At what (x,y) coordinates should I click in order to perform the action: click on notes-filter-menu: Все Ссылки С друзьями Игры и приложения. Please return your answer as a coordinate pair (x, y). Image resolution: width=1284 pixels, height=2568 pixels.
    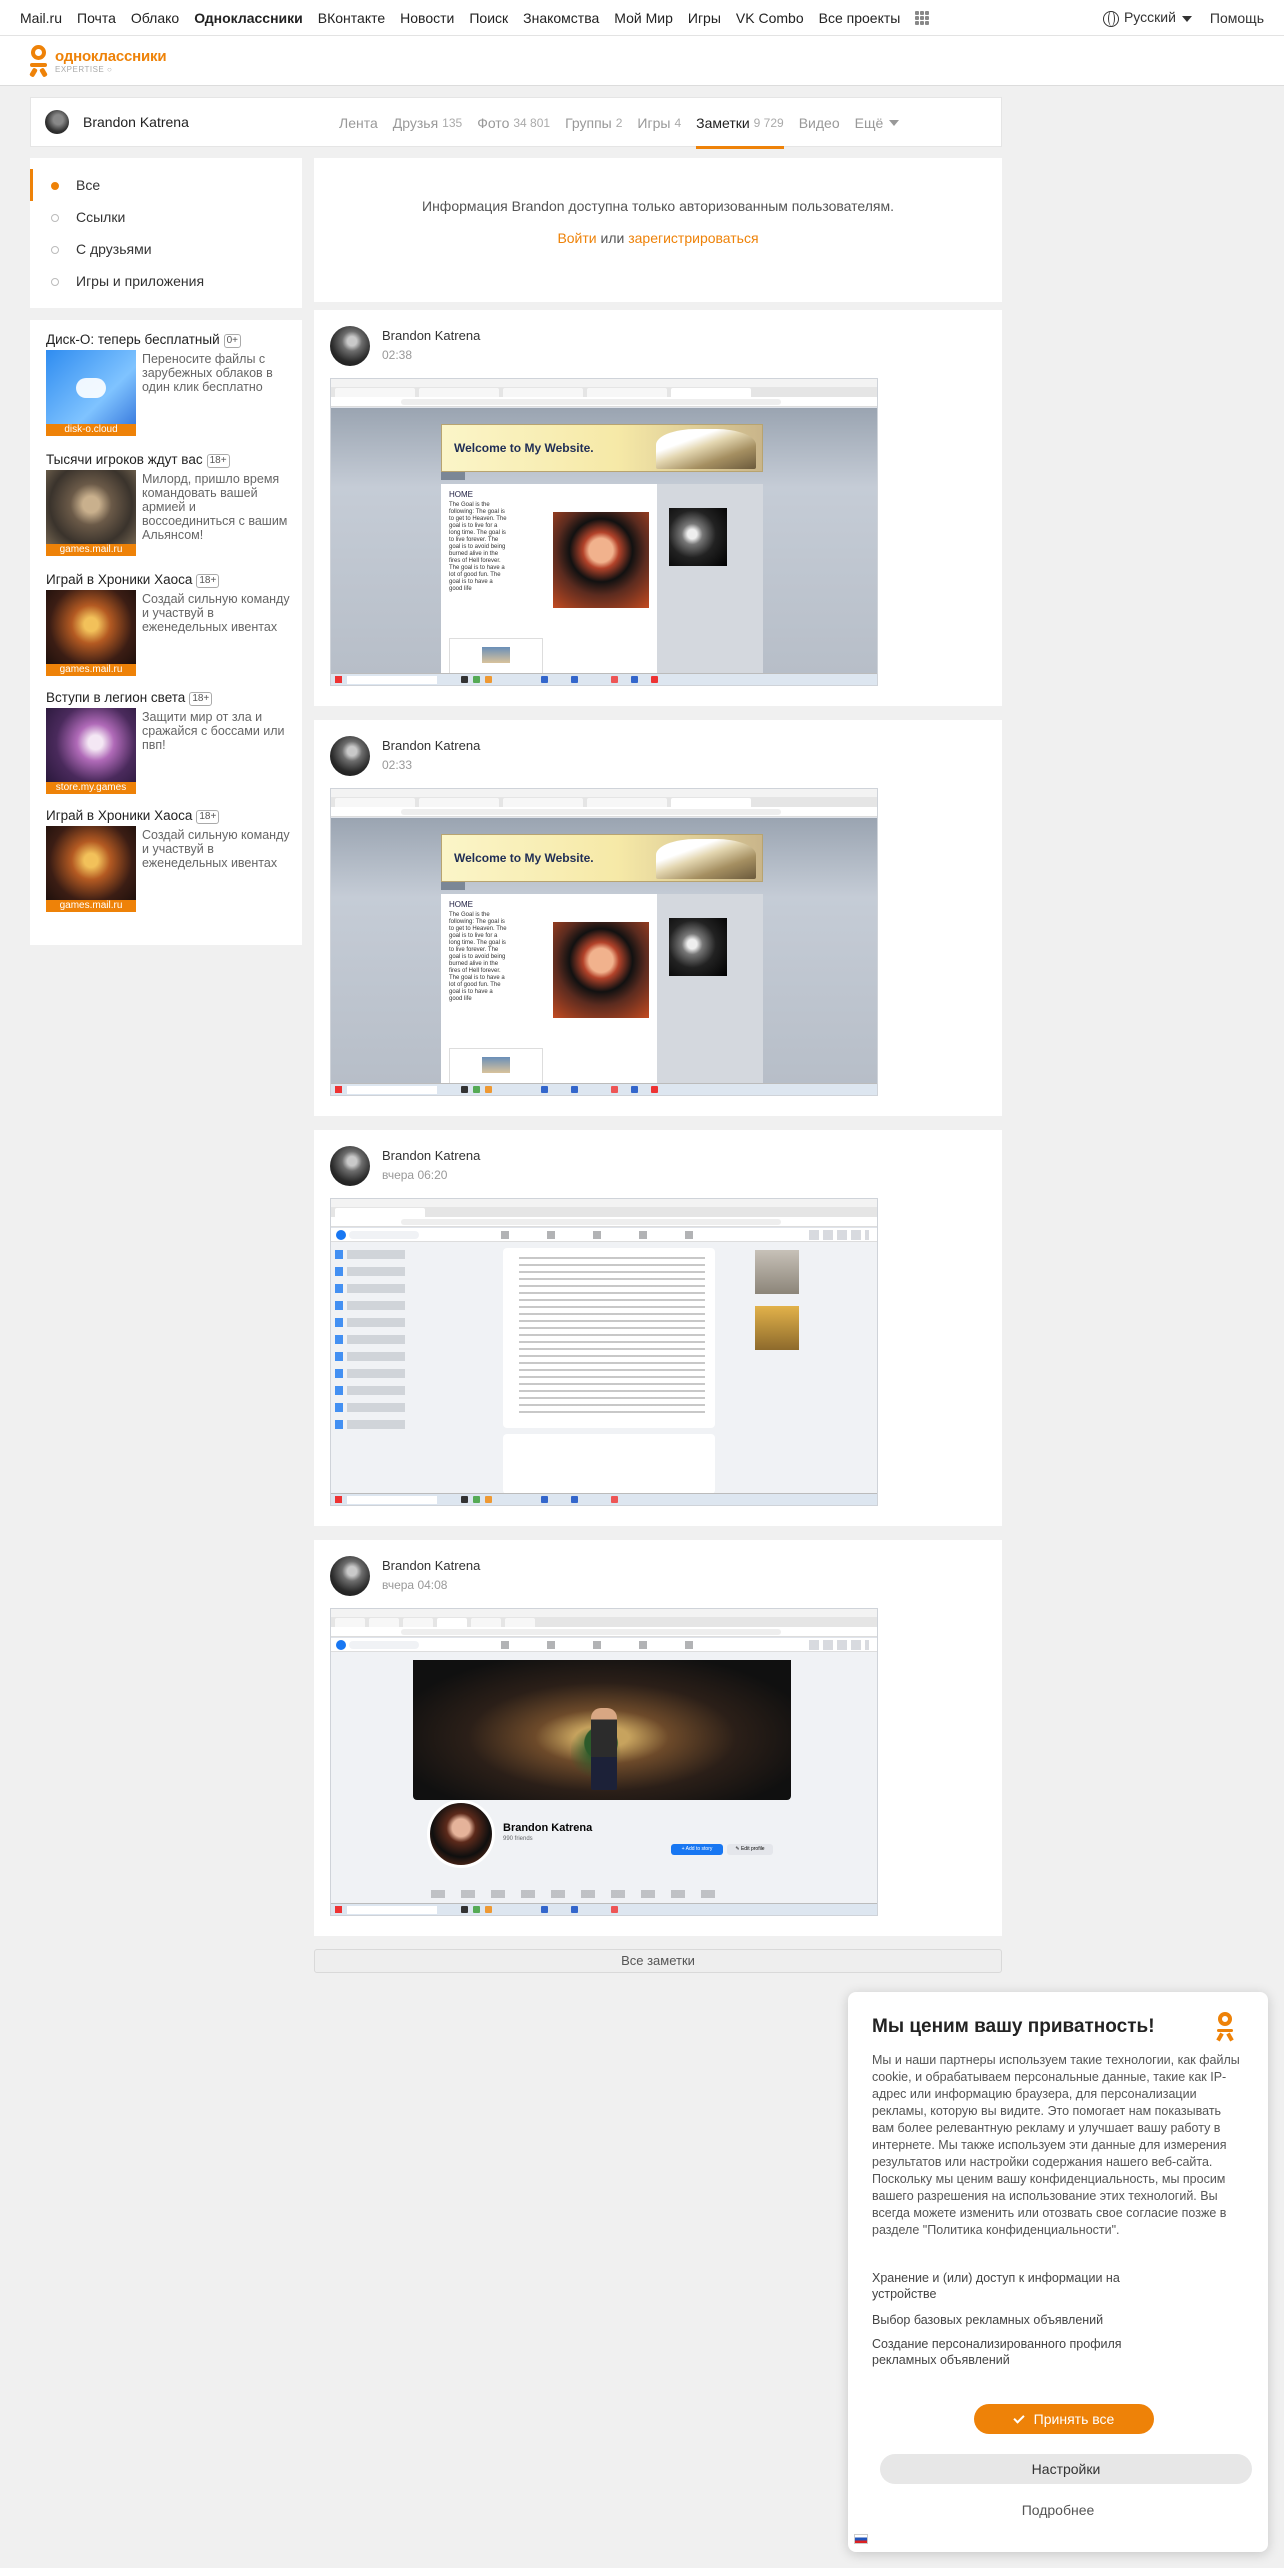
    Looking at the image, I should click on (166, 233).